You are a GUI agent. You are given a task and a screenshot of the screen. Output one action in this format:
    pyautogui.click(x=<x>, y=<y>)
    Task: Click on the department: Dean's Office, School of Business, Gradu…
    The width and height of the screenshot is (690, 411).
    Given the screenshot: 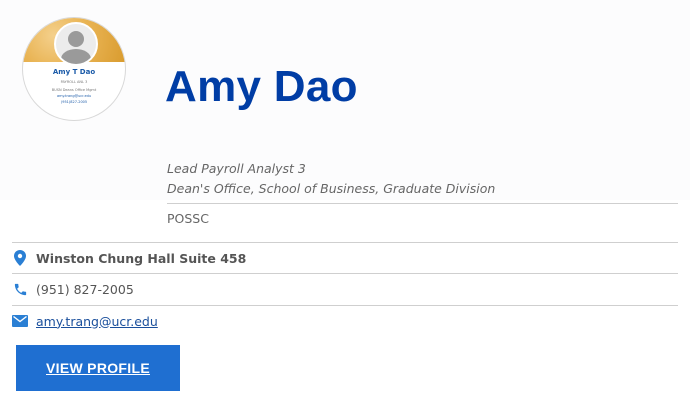 What is the action you would take?
    pyautogui.click(x=331, y=188)
    